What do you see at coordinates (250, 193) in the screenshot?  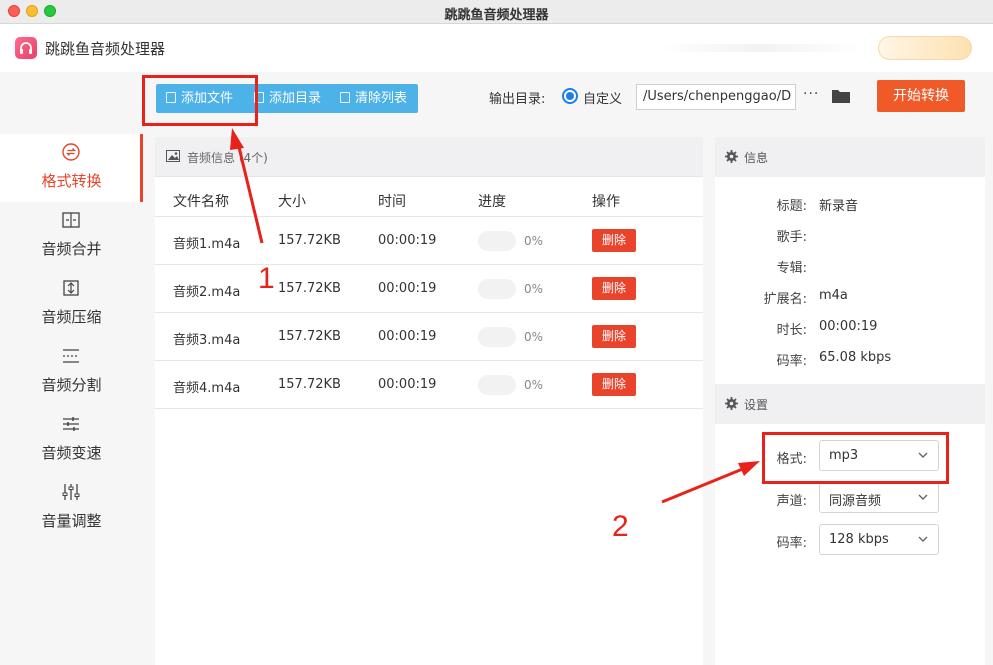 I see `annotation-arrow-1-line` at bounding box center [250, 193].